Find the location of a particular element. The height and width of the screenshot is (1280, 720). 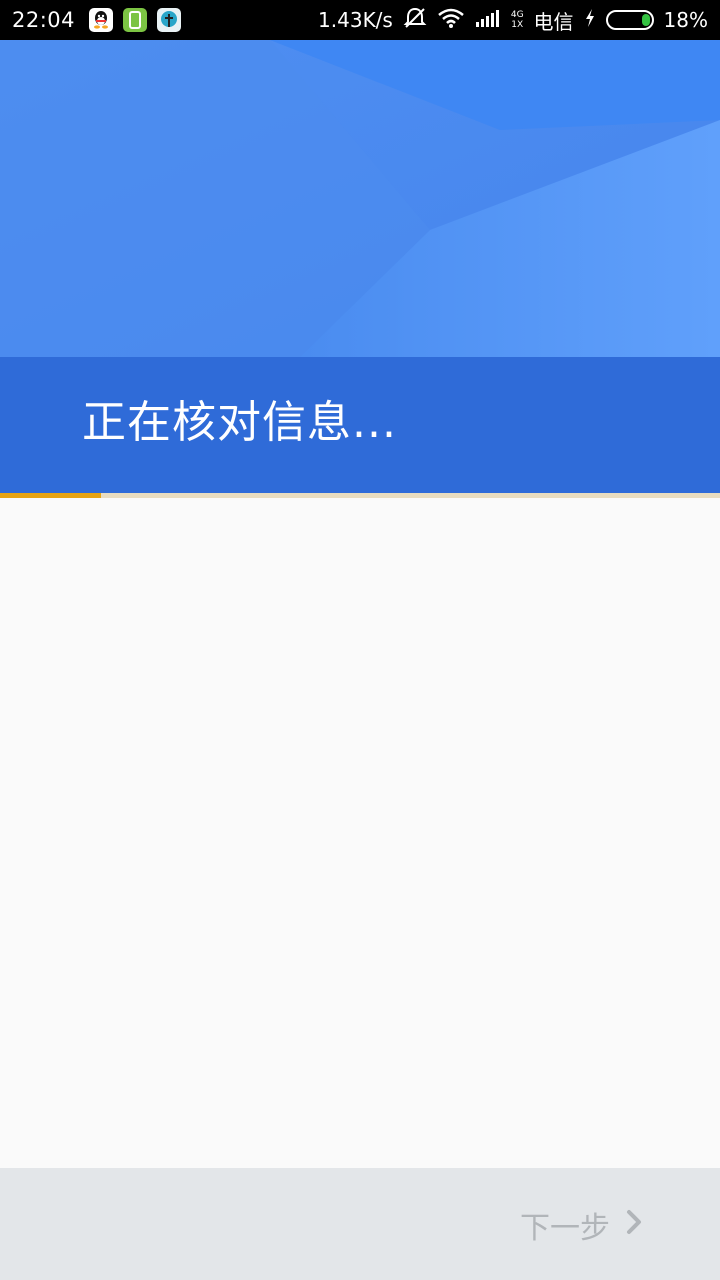

battery-percent: 18% is located at coordinates (685, 20).